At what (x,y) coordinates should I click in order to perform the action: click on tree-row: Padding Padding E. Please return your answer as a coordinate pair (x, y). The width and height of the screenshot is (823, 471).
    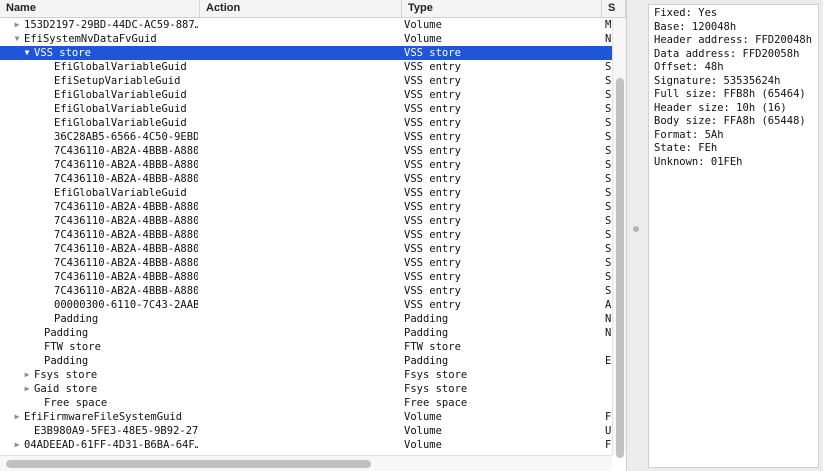
    Looking at the image, I should click on (306, 361).